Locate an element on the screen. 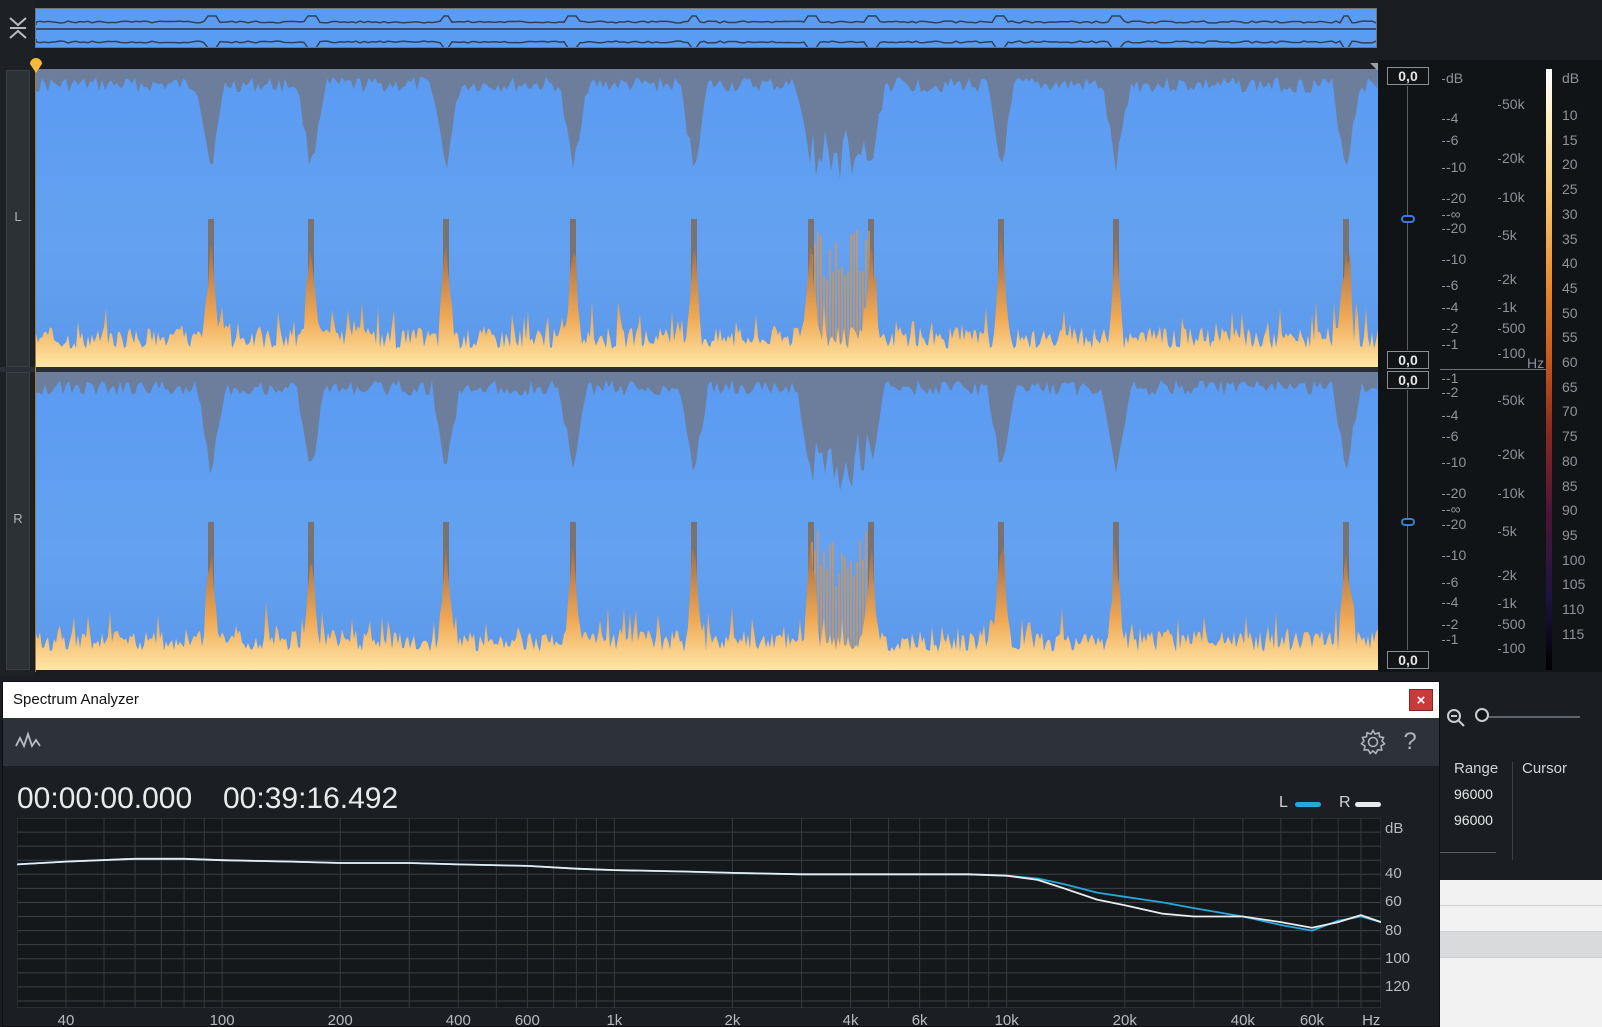  legend-label-l: L is located at coordinates (1283, 802).